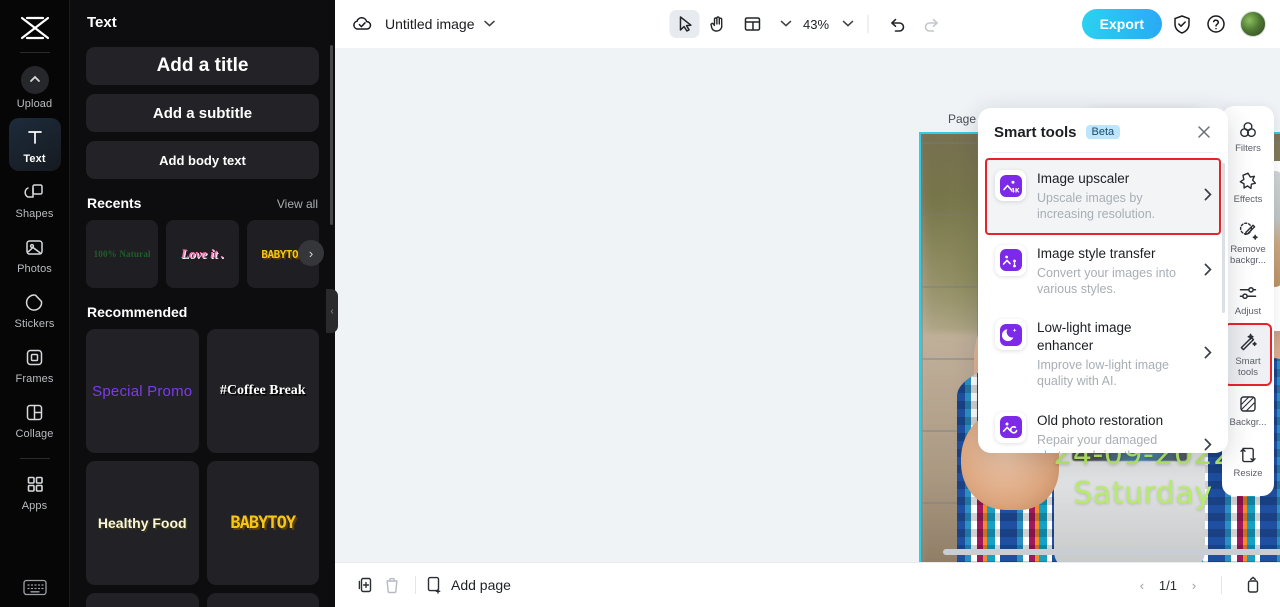 The image size is (1280, 607). I want to click on recommended-item-label: Healthy Food, so click(142, 523).